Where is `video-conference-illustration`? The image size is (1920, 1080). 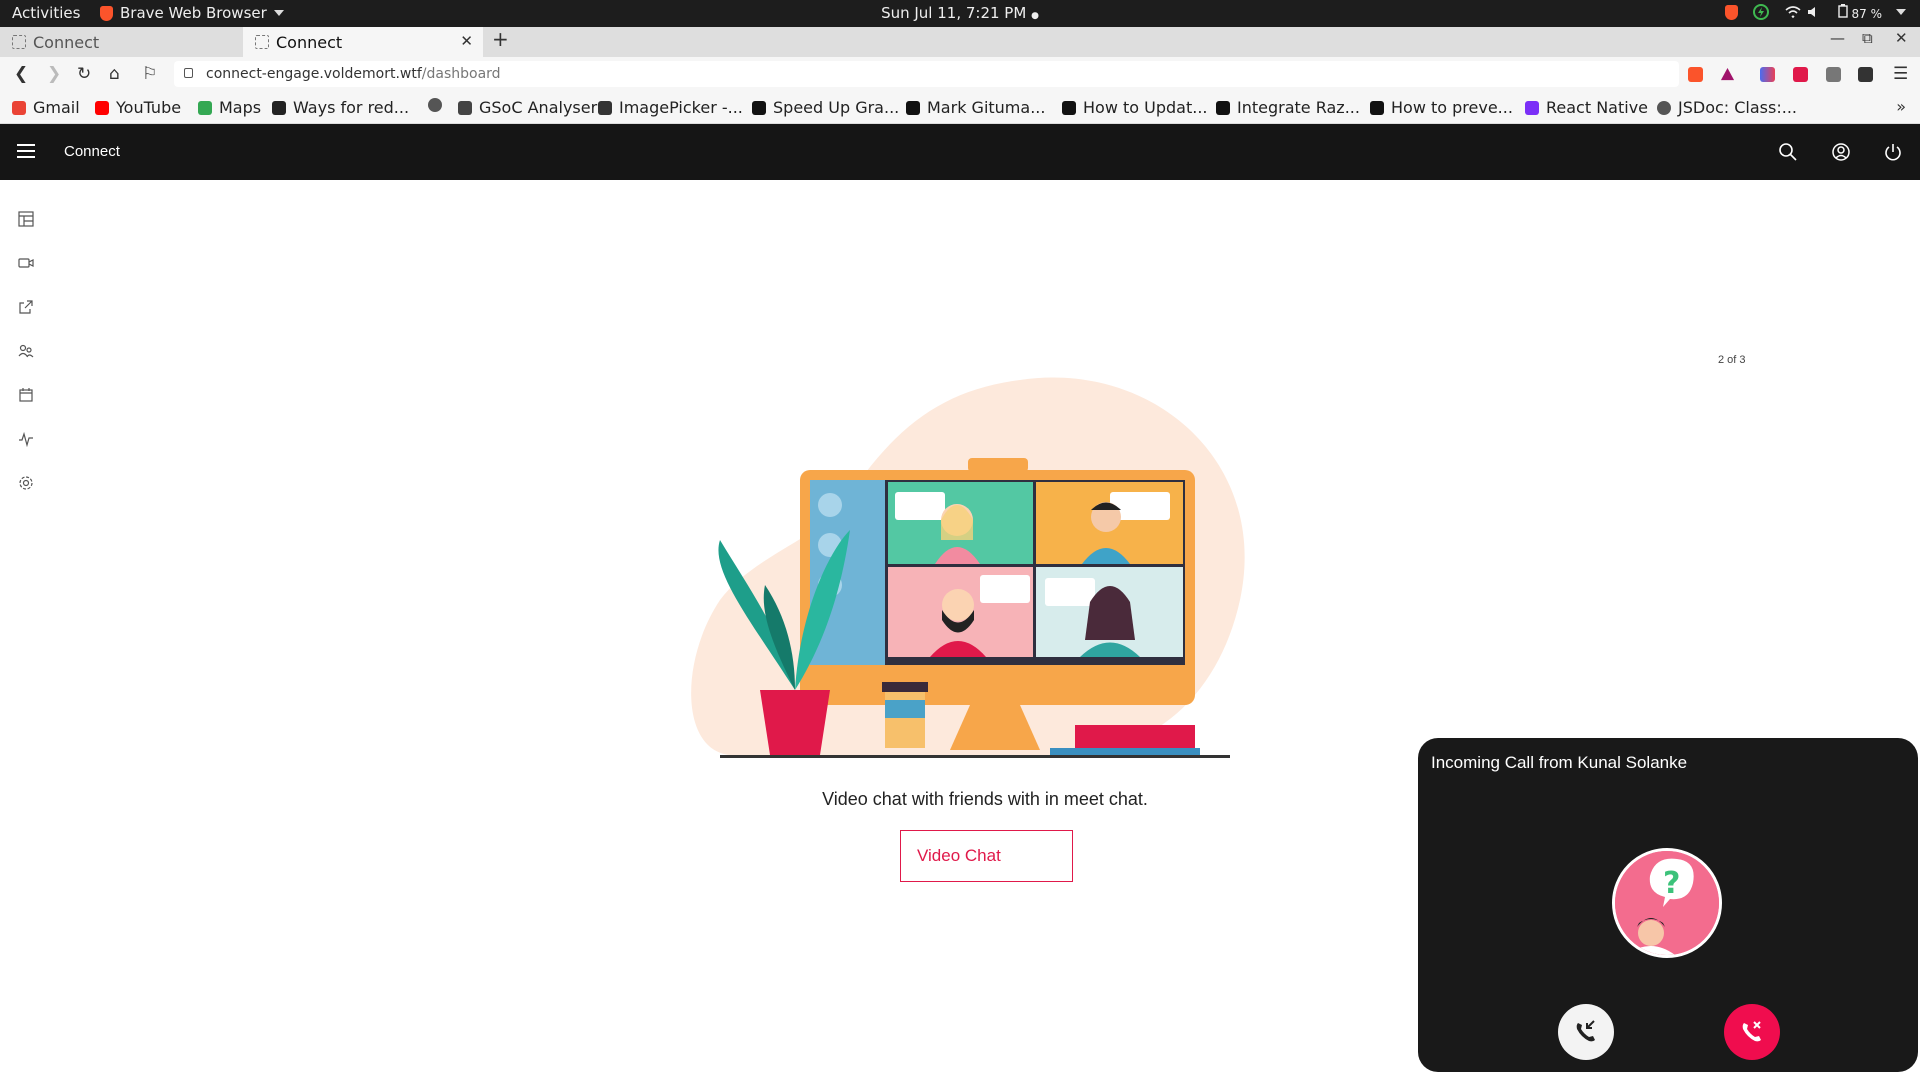
video-conference-illustration is located at coordinates (968, 567).